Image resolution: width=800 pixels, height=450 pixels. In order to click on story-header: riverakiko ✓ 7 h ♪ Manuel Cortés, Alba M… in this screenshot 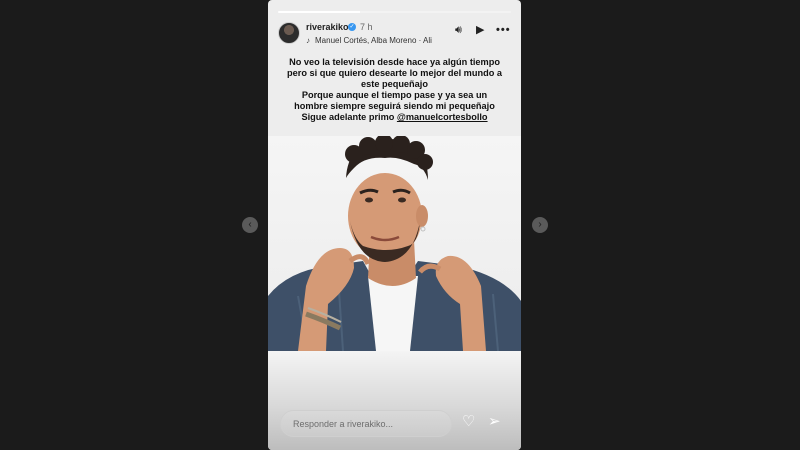, I will do `click(394, 35)`.